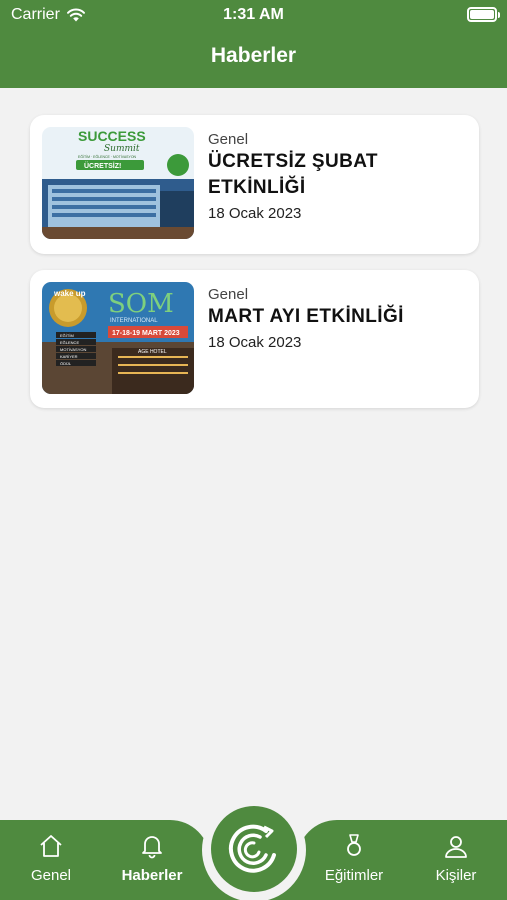 The width and height of the screenshot is (507, 900). Describe the element at coordinates (122, 149) in the screenshot. I see `image-script: Summit` at that location.